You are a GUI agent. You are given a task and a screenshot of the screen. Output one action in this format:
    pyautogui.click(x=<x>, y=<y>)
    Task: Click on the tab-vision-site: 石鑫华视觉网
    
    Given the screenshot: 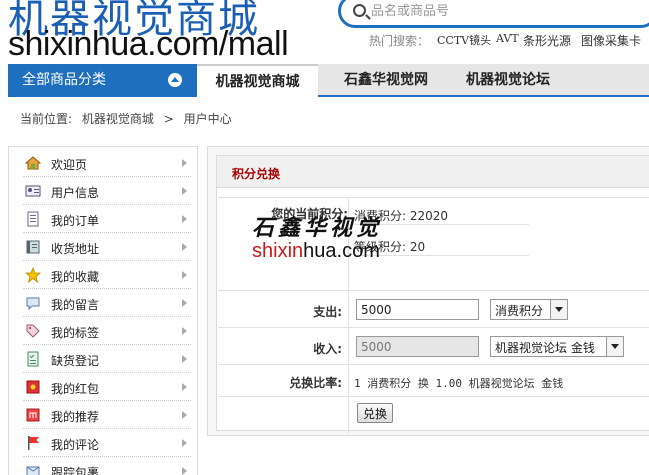 What is the action you would take?
    pyautogui.click(x=386, y=80)
    